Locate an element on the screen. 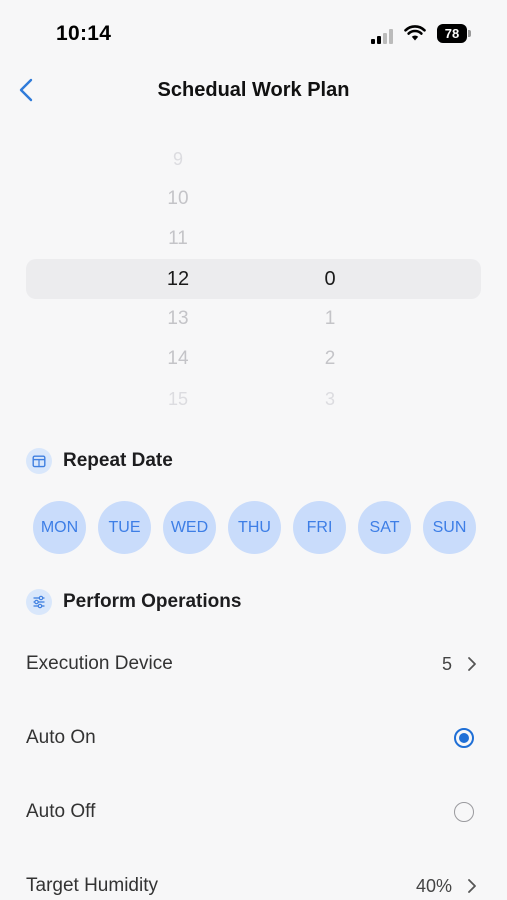 The width and height of the screenshot is (507, 900). minute-option: 3 is located at coordinates (330, 399).